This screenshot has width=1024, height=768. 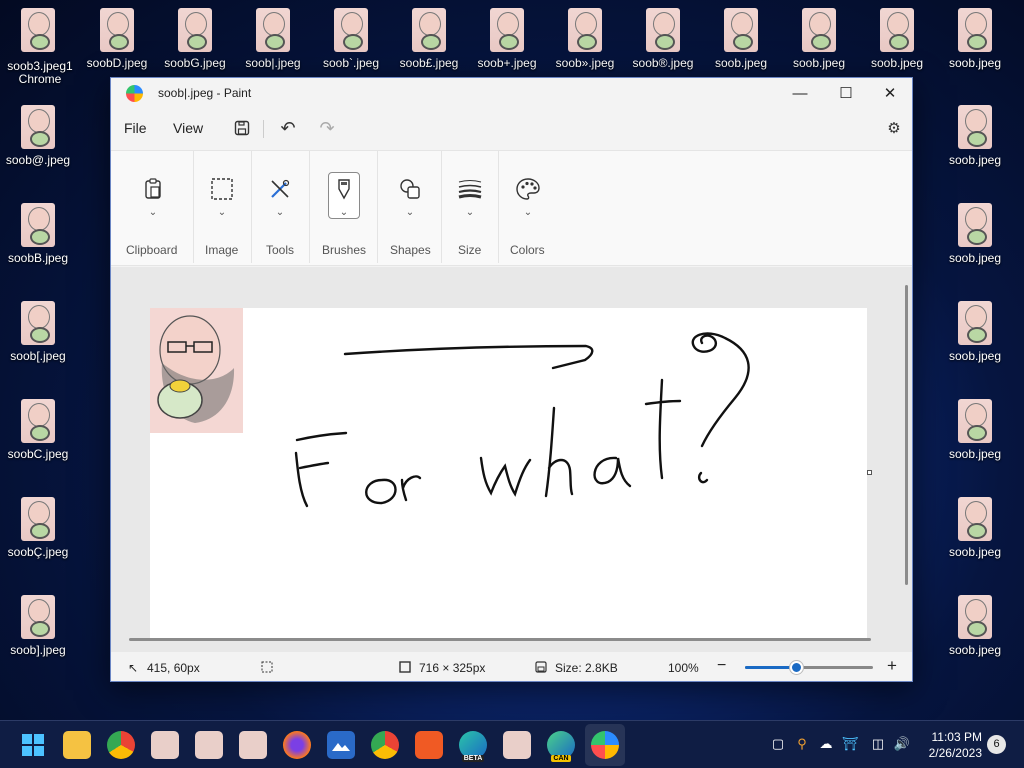 What do you see at coordinates (663, 39) in the screenshot?
I see `desktop-file-icon: soob®.jpeg` at bounding box center [663, 39].